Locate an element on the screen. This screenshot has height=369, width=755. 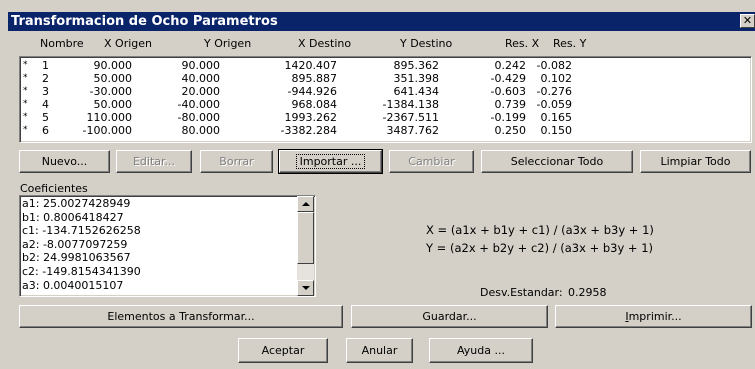
table-cell: -100.000 is located at coordinates (107, 130).